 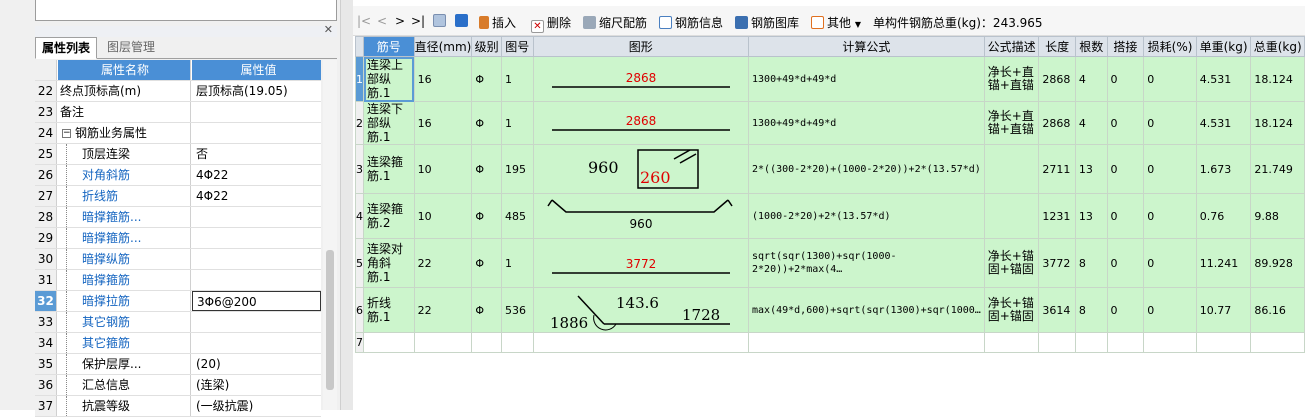 What do you see at coordinates (1011, 79) in the screenshot?
I see `formula-desc: 净长+直锚+直锚` at bounding box center [1011, 79].